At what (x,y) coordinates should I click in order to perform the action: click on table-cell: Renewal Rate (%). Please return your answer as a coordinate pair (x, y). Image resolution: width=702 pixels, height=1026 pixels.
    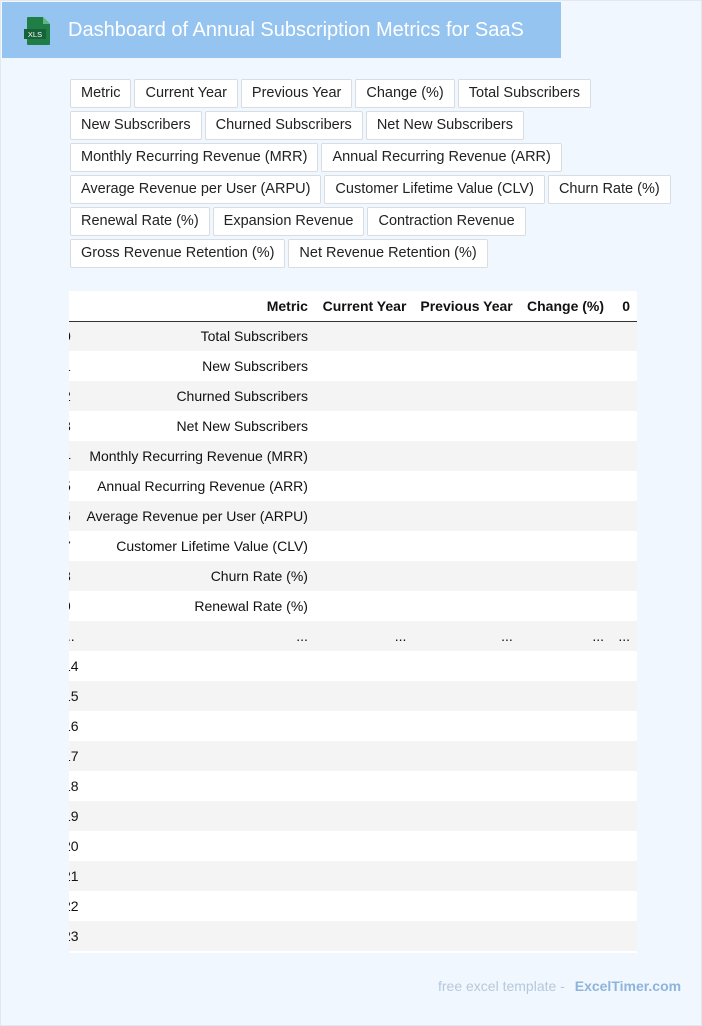
    Looking at the image, I should click on (196, 606).